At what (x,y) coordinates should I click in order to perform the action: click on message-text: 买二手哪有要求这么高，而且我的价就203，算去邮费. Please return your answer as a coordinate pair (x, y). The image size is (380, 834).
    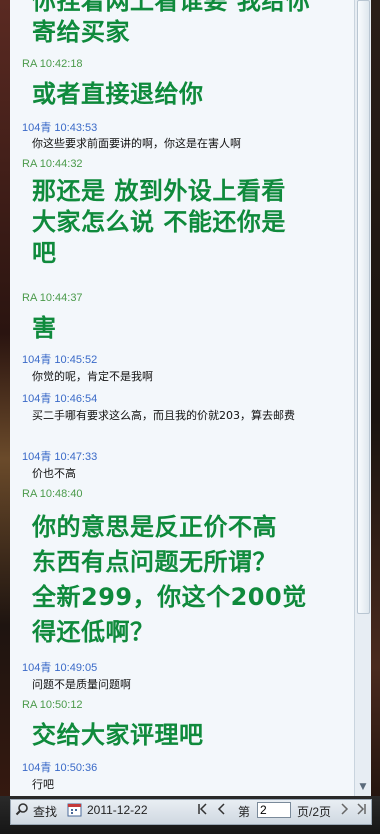
    Looking at the image, I should click on (163, 415).